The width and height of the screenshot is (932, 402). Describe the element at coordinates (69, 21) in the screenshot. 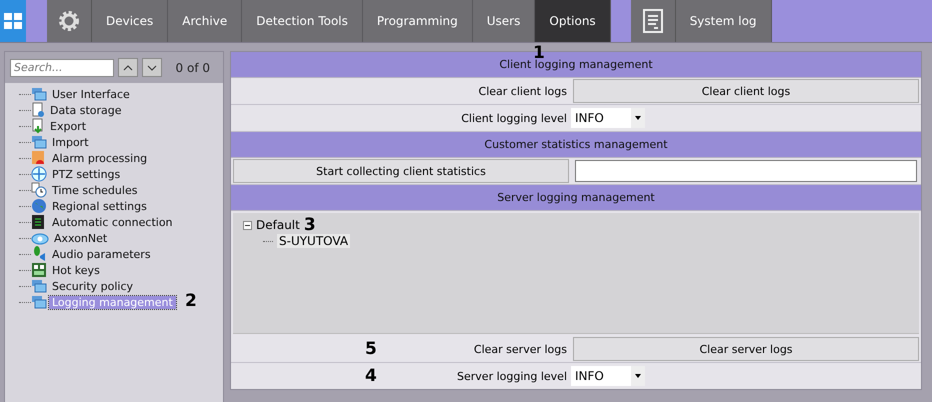

I see `settings-icon` at that location.